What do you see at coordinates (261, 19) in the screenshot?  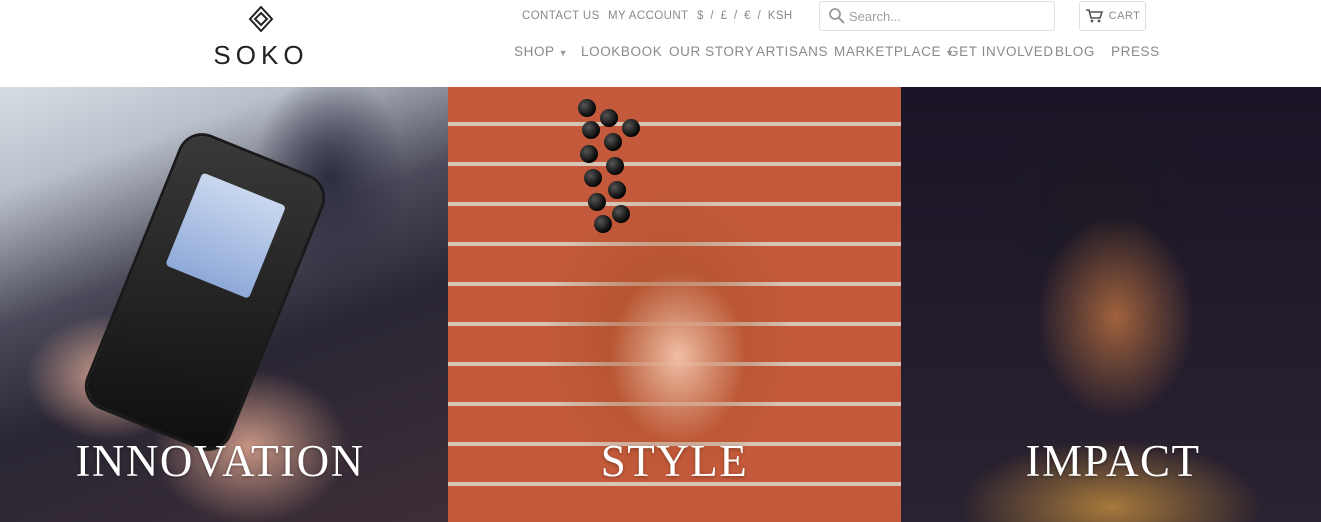 I see `diamond-logo-icon` at bounding box center [261, 19].